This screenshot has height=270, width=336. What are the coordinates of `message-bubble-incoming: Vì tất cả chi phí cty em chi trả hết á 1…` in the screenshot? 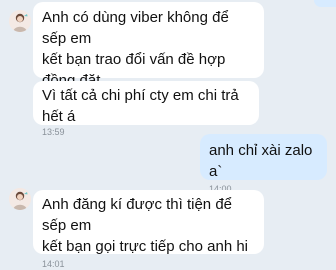 It's located at (146, 109).